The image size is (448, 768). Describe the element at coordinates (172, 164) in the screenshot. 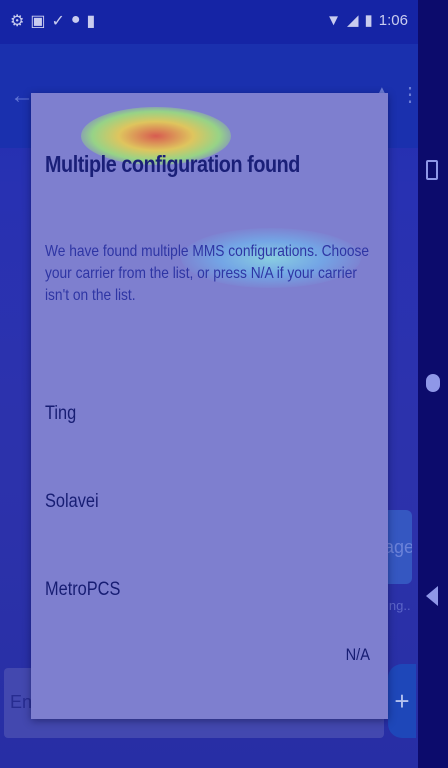

I see `dialog-title: Multiple configuration found` at that location.